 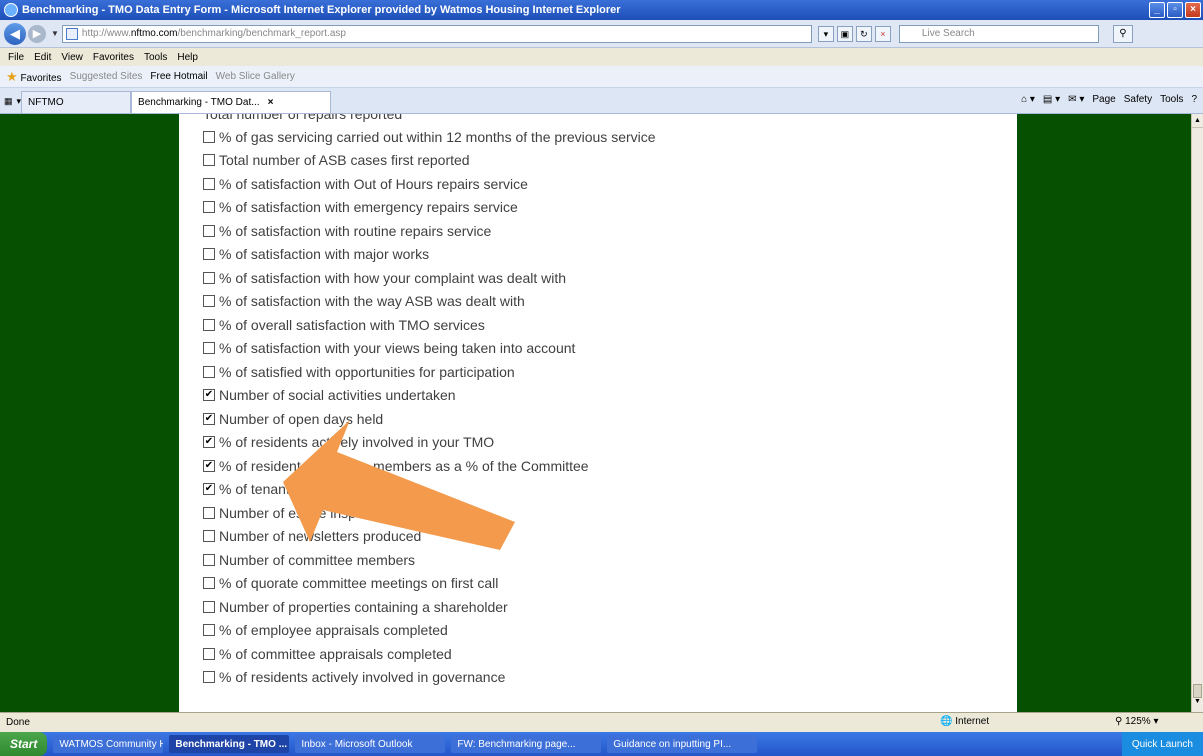 What do you see at coordinates (429, 560) in the screenshot?
I see `checklist-item: Number of committee members` at bounding box center [429, 560].